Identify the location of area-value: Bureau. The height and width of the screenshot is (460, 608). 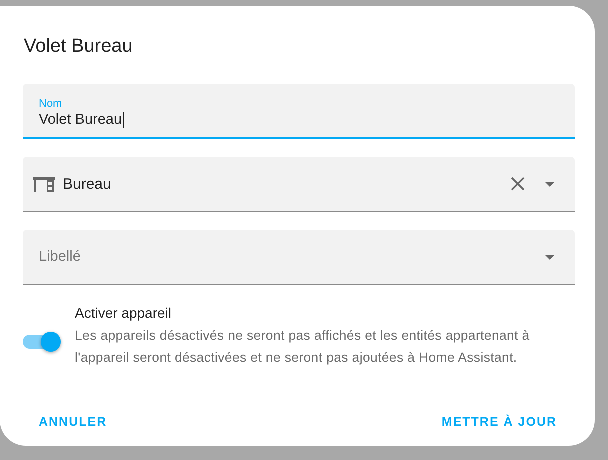
(87, 184).